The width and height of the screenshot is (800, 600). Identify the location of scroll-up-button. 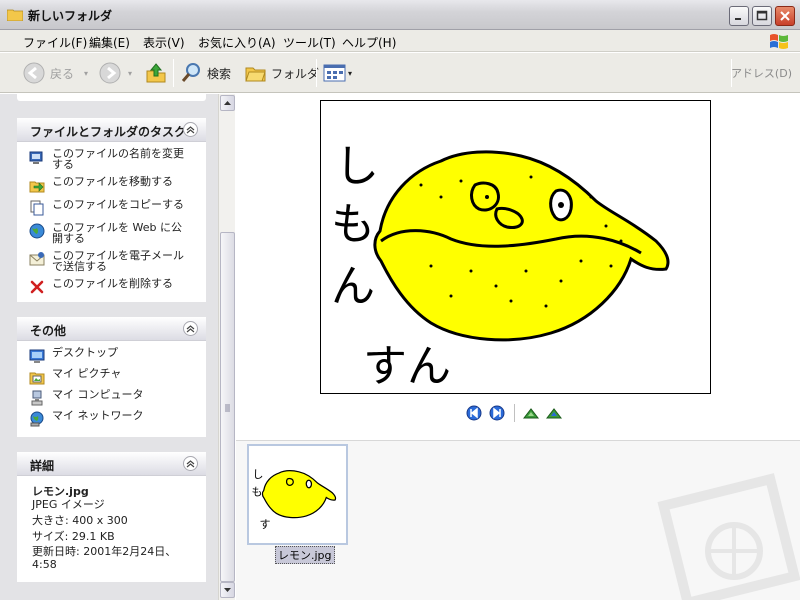
(227, 103).